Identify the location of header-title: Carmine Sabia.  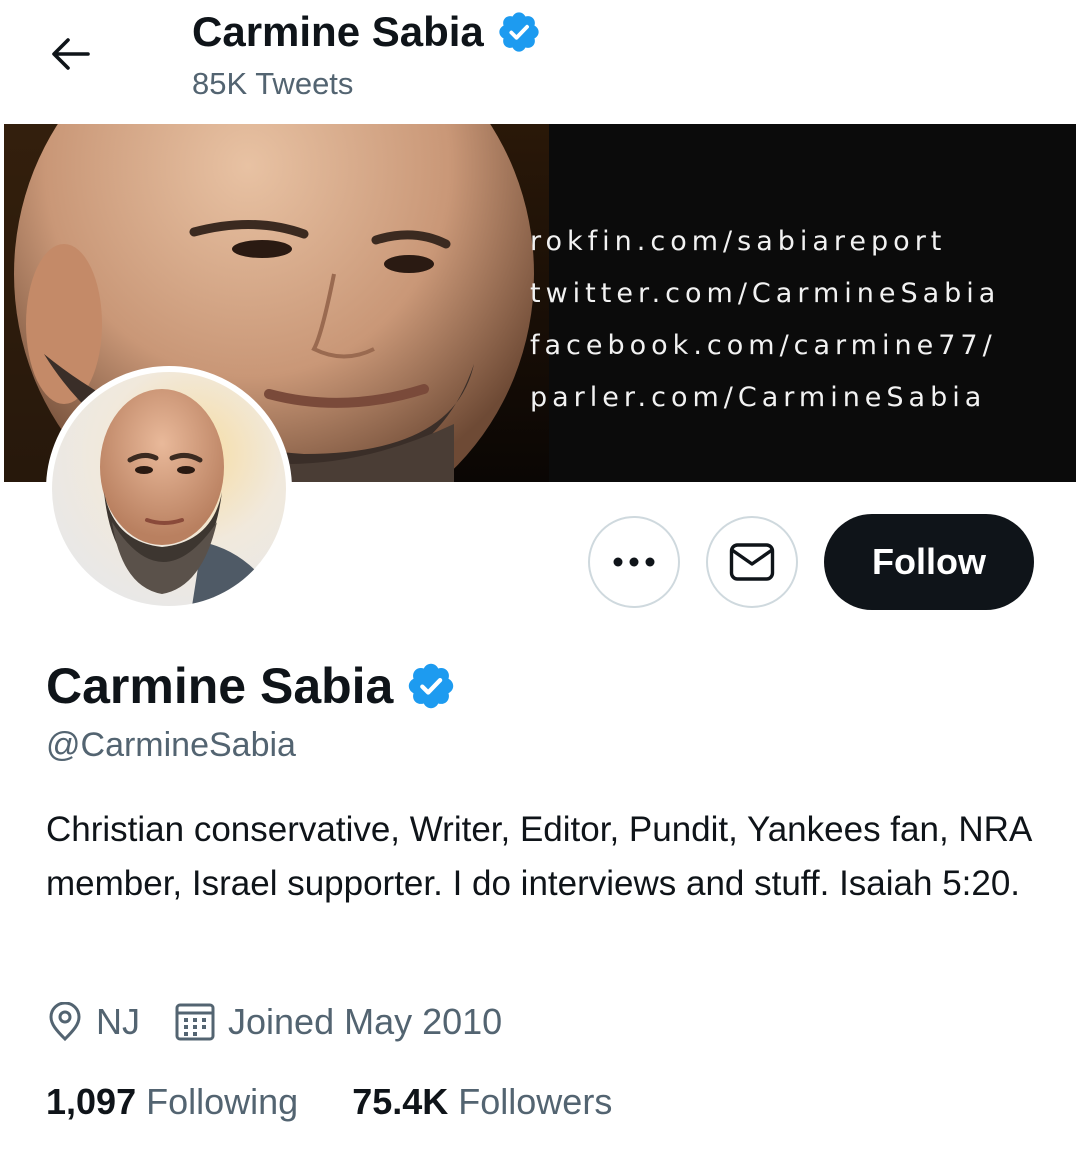
(367, 32).